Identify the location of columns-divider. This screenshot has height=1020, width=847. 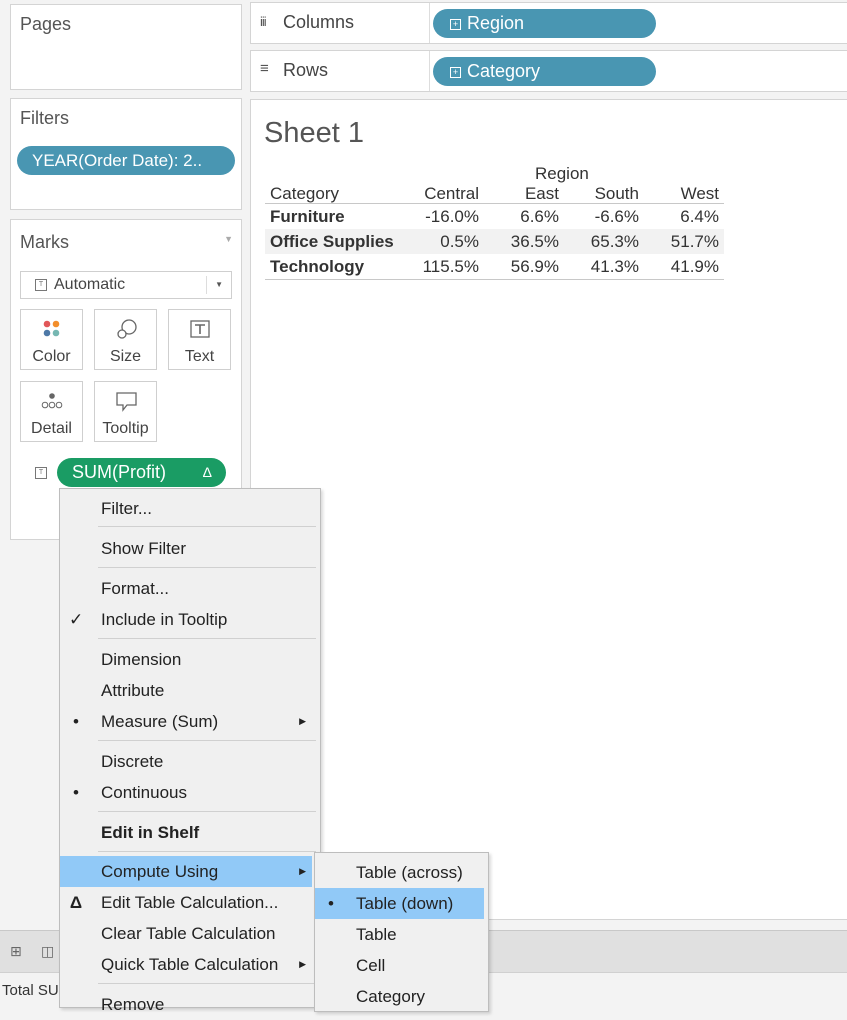
(429, 23).